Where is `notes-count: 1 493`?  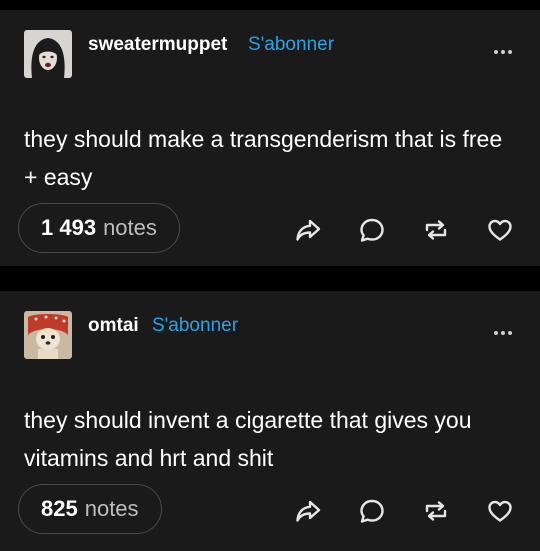
notes-count: 1 493 is located at coordinates (69, 227).